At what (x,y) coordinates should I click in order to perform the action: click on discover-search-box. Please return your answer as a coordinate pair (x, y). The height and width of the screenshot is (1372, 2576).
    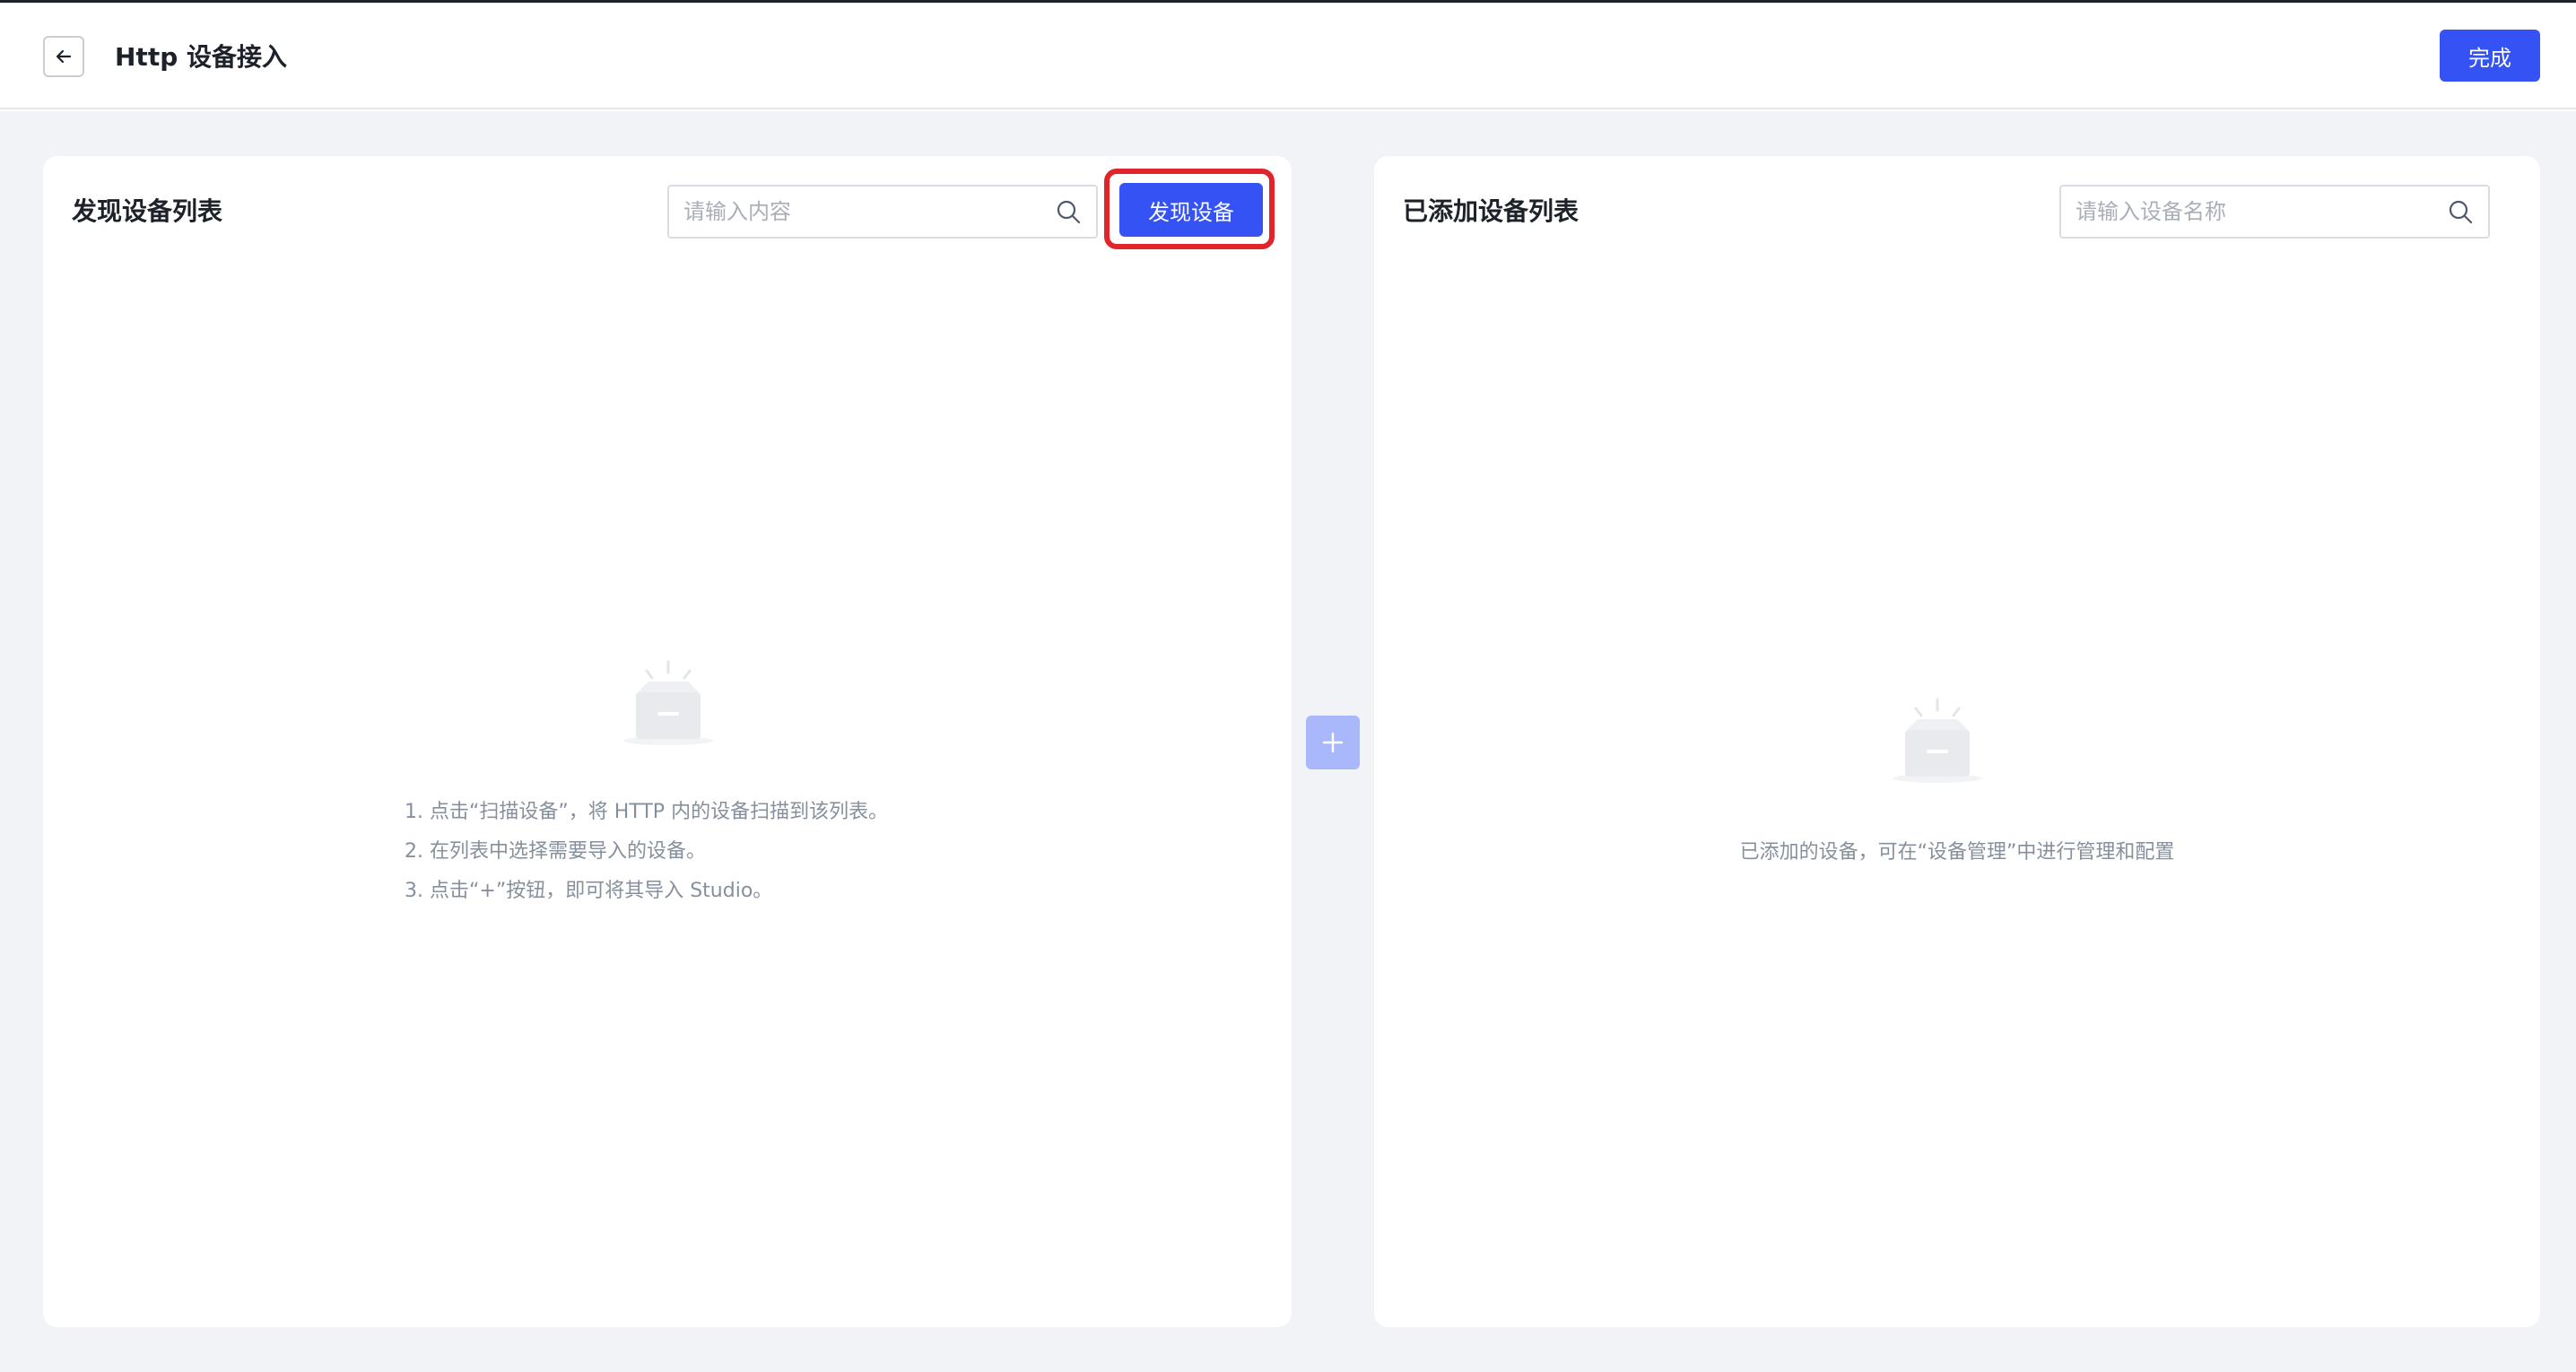
    Looking at the image, I should click on (882, 212).